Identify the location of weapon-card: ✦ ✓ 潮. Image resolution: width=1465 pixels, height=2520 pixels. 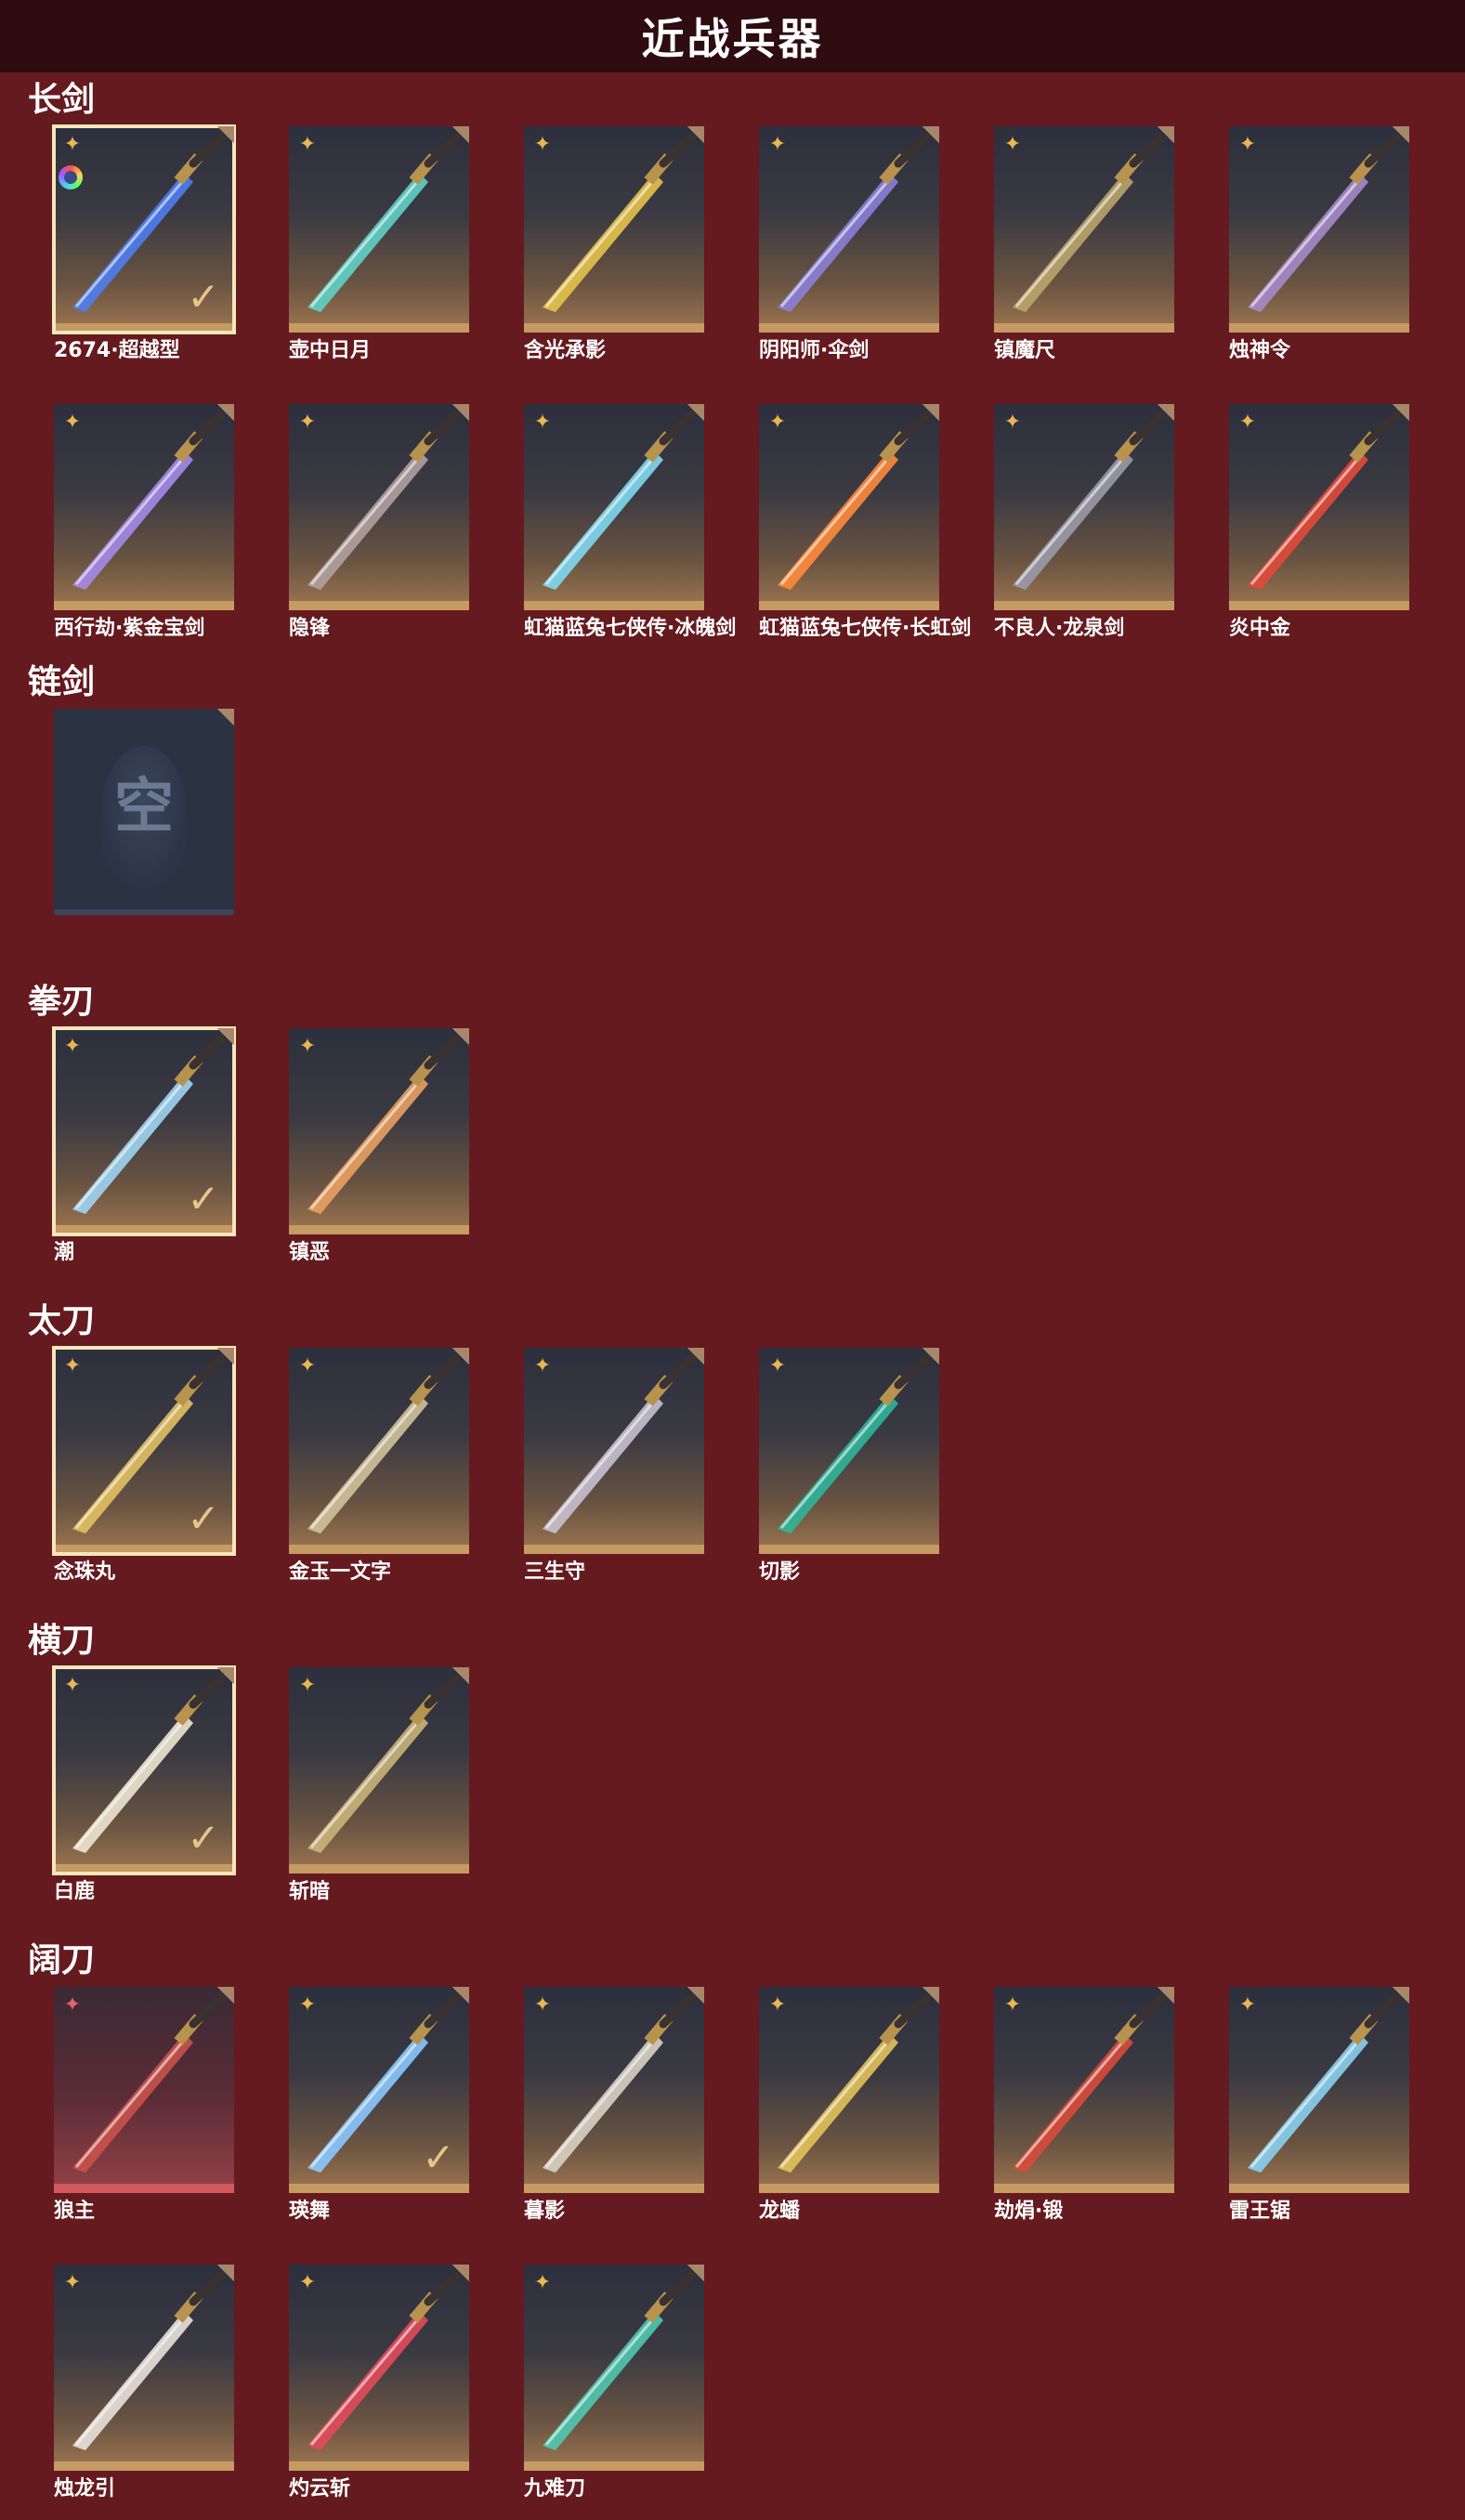
(144, 1149).